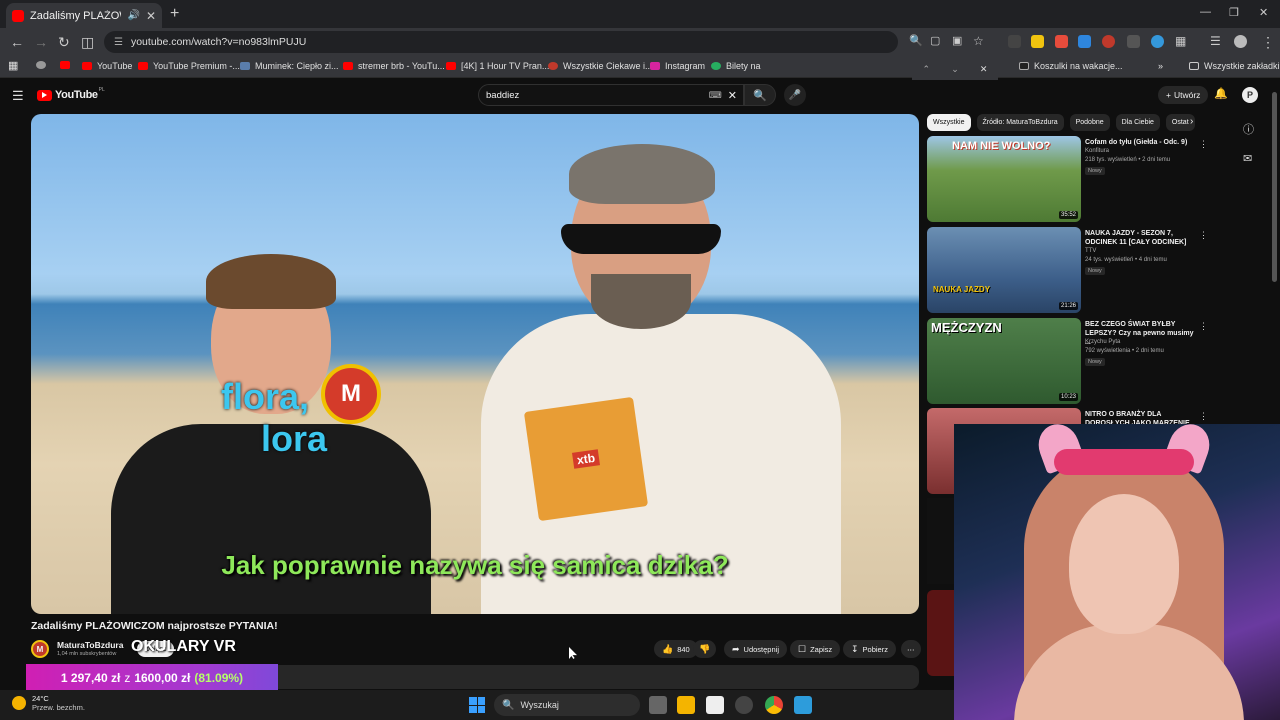 This screenshot has width=1280, height=720. Describe the element at coordinates (1089, 122) in the screenshot. I see `chip-similar: Podobne` at that location.